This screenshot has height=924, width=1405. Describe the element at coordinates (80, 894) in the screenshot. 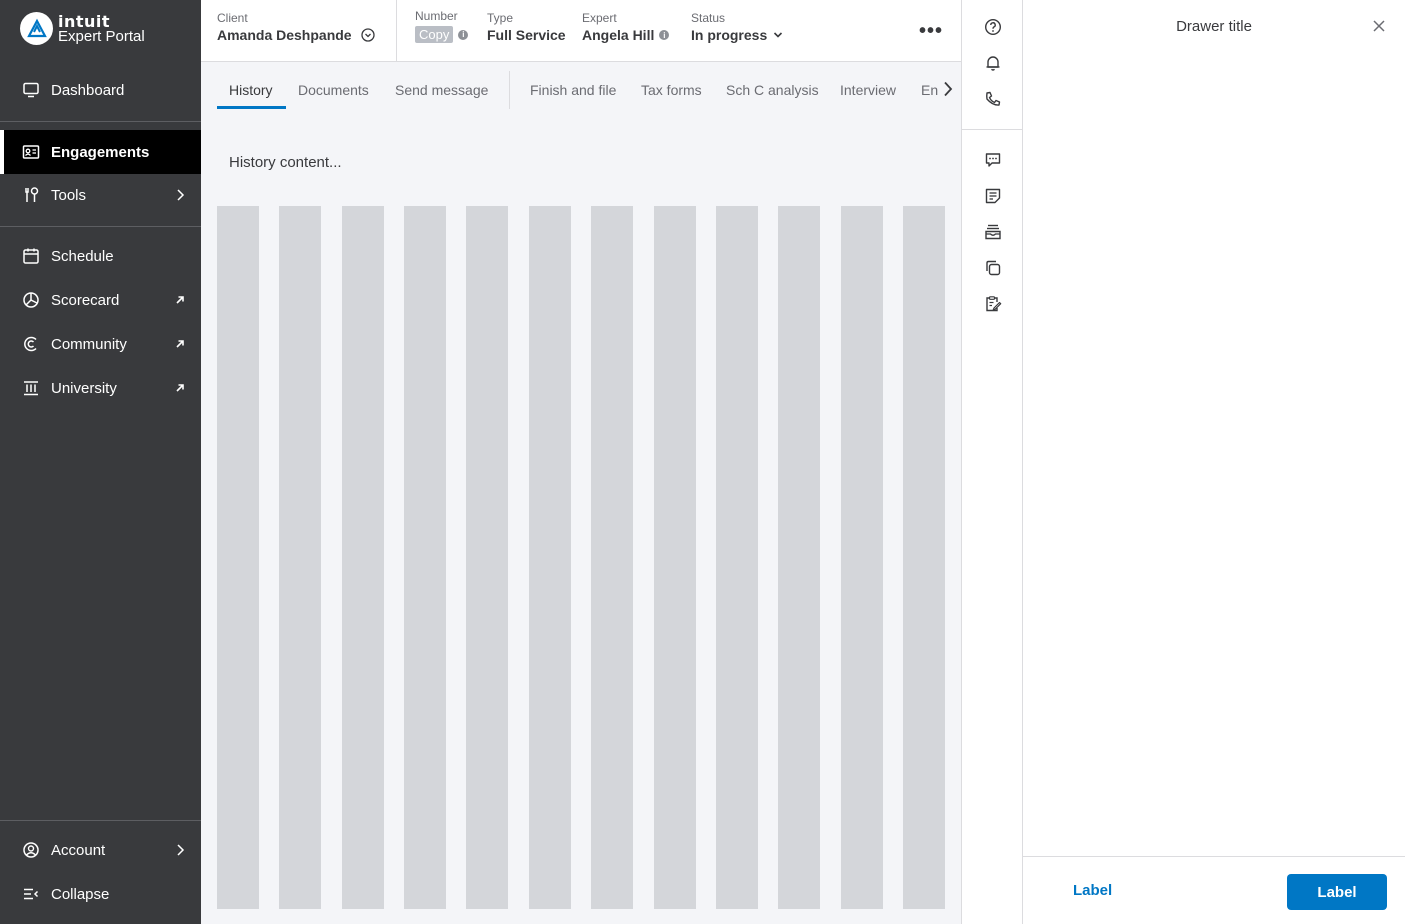

I see `sidebar-item-label: Collapse` at that location.